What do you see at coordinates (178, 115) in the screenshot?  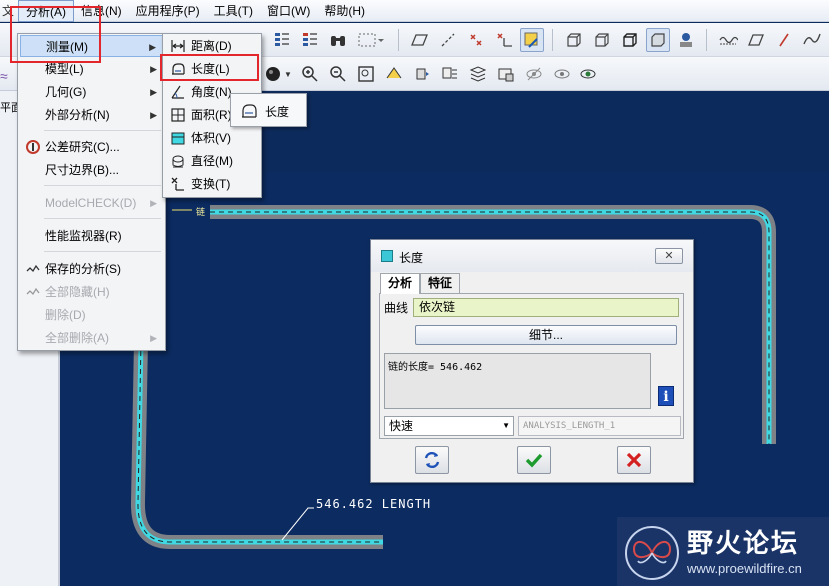 I see `area-icon` at bounding box center [178, 115].